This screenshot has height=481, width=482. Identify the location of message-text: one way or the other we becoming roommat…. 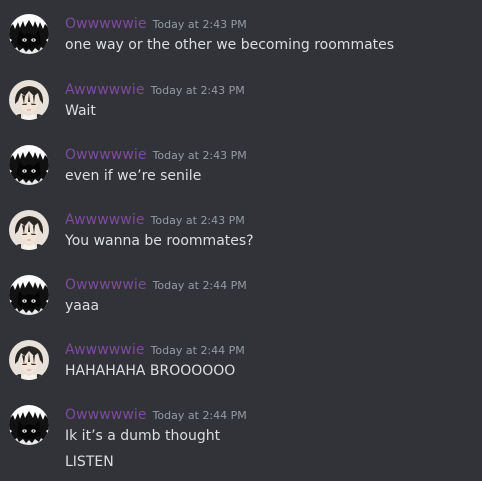
(230, 45).